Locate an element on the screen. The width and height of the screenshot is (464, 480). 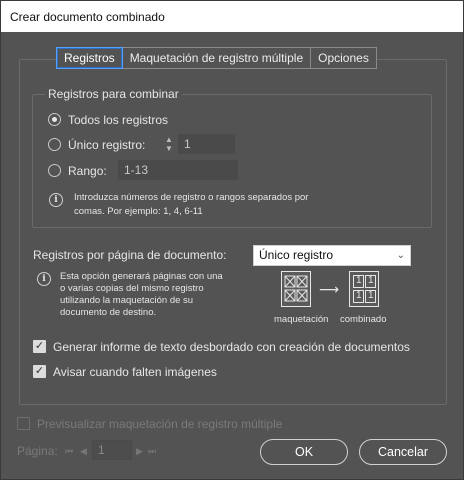
page-label: Página: is located at coordinates (37, 451).